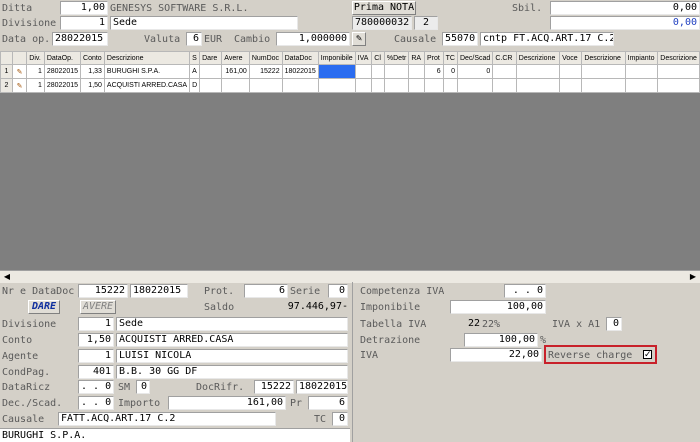 The width and height of the screenshot is (700, 442). What do you see at coordinates (274, 387) in the screenshot?
I see `docrifr-number-field: 15222` at bounding box center [274, 387].